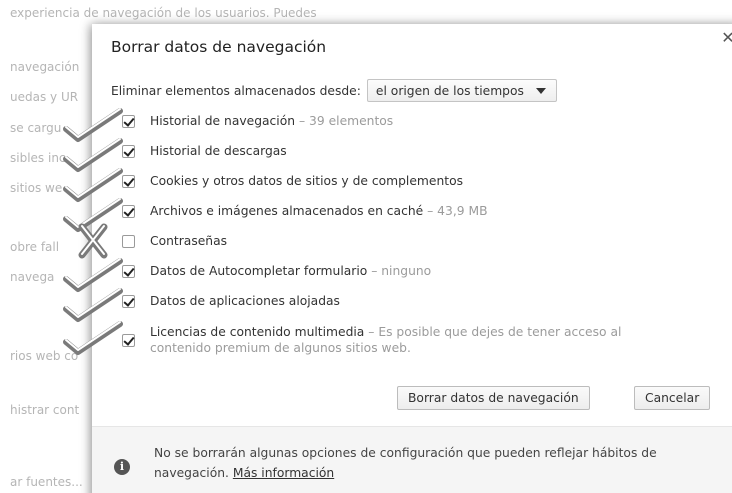 The width and height of the screenshot is (732, 493). I want to click on option-label: Archivos e imágenes almacenados en caché, so click(287, 211).